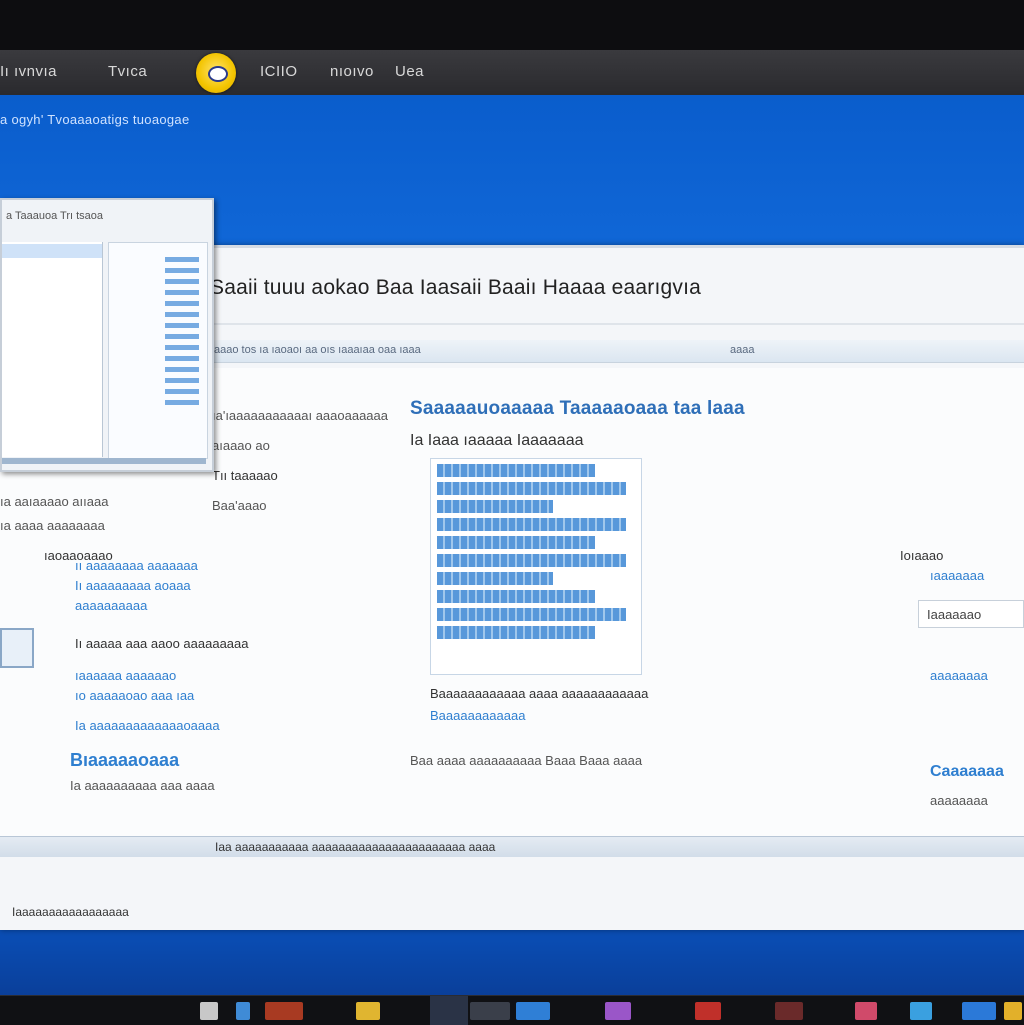 The height and width of the screenshot is (1025, 1024). Describe the element at coordinates (742, 350) in the screenshot. I see `address-segment-2: aaaa` at that location.